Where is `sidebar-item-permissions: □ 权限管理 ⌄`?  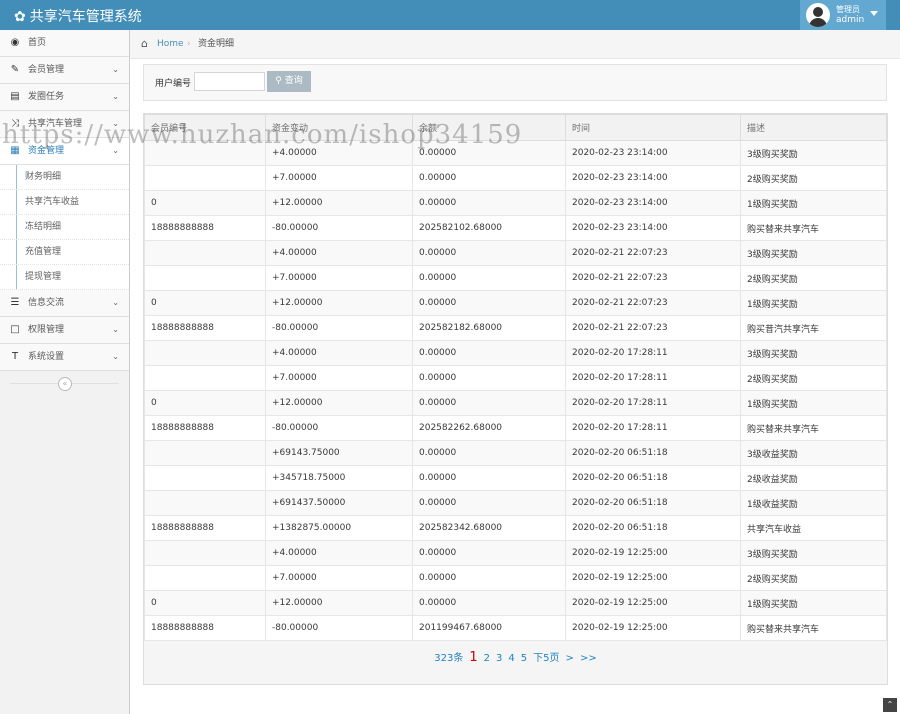 sidebar-item-permissions: □ 权限管理 ⌄ is located at coordinates (64, 330).